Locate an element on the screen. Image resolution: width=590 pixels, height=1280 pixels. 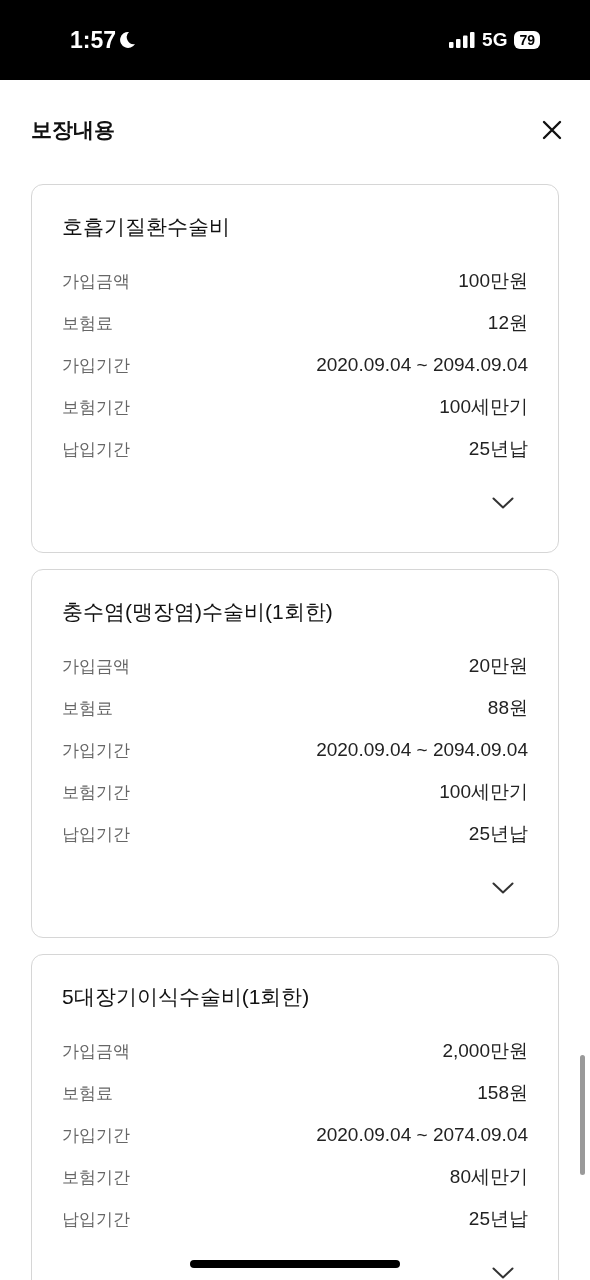
row-value: 88원 is located at coordinates (507, 708).